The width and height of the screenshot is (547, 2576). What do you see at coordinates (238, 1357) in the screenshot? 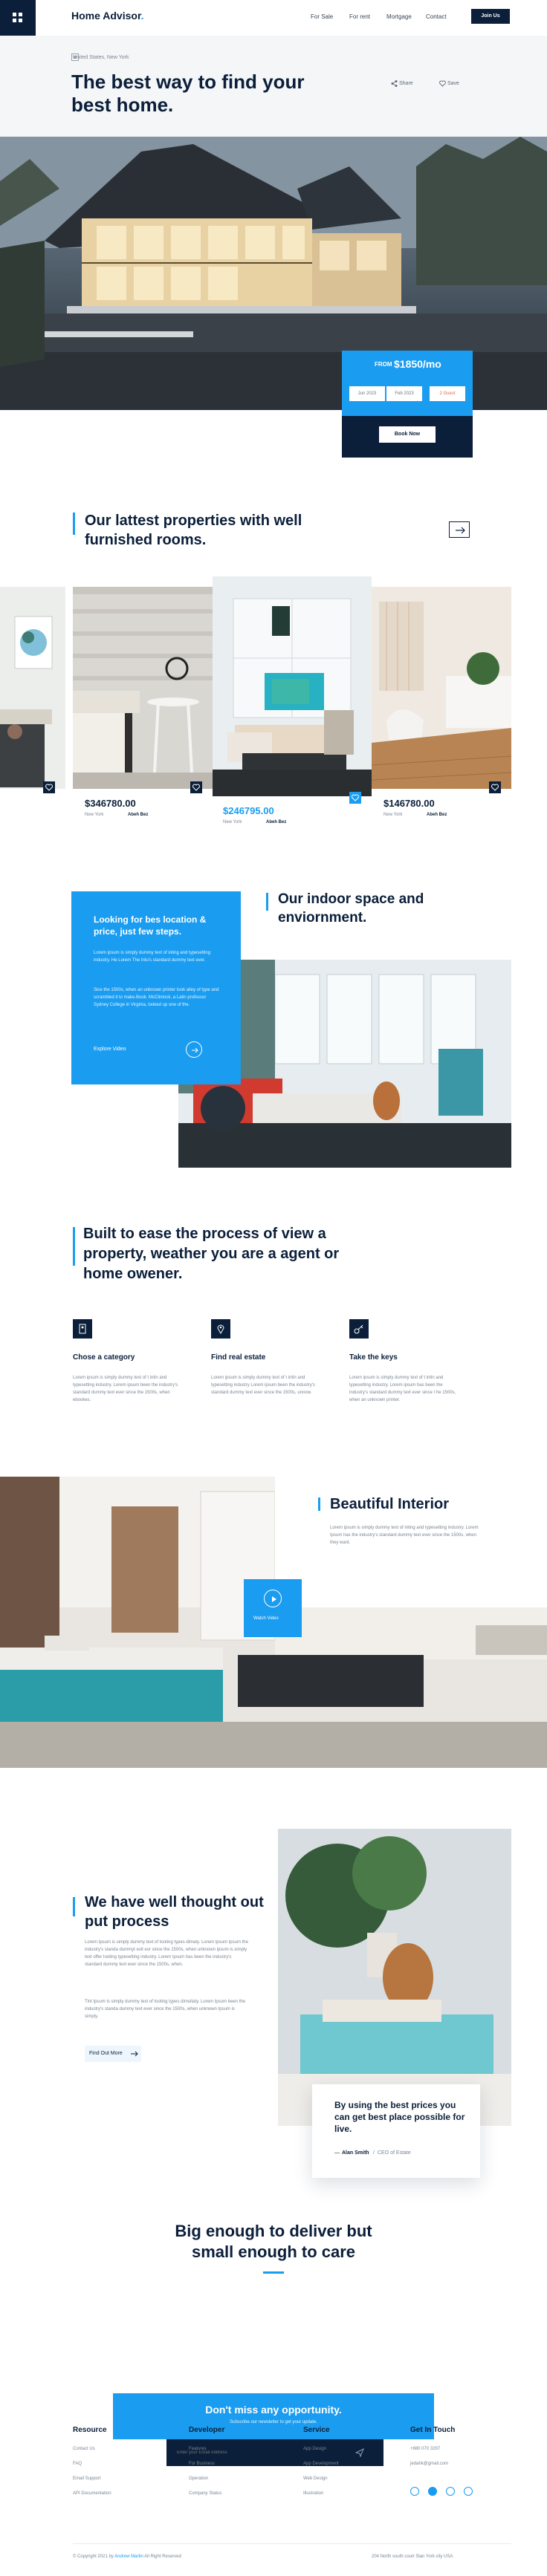
I see `feature-title: Find real estate` at bounding box center [238, 1357].